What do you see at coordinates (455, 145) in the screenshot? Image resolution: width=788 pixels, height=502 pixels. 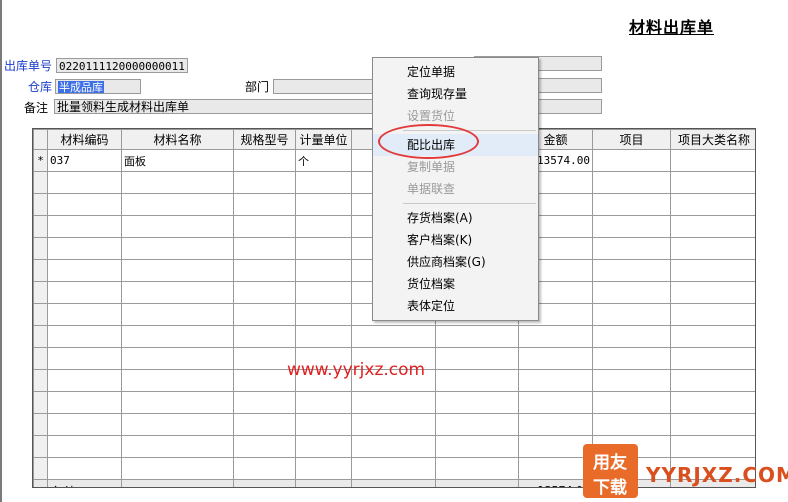 I see `menu-item-ratio-outbound: 配比出库` at bounding box center [455, 145].